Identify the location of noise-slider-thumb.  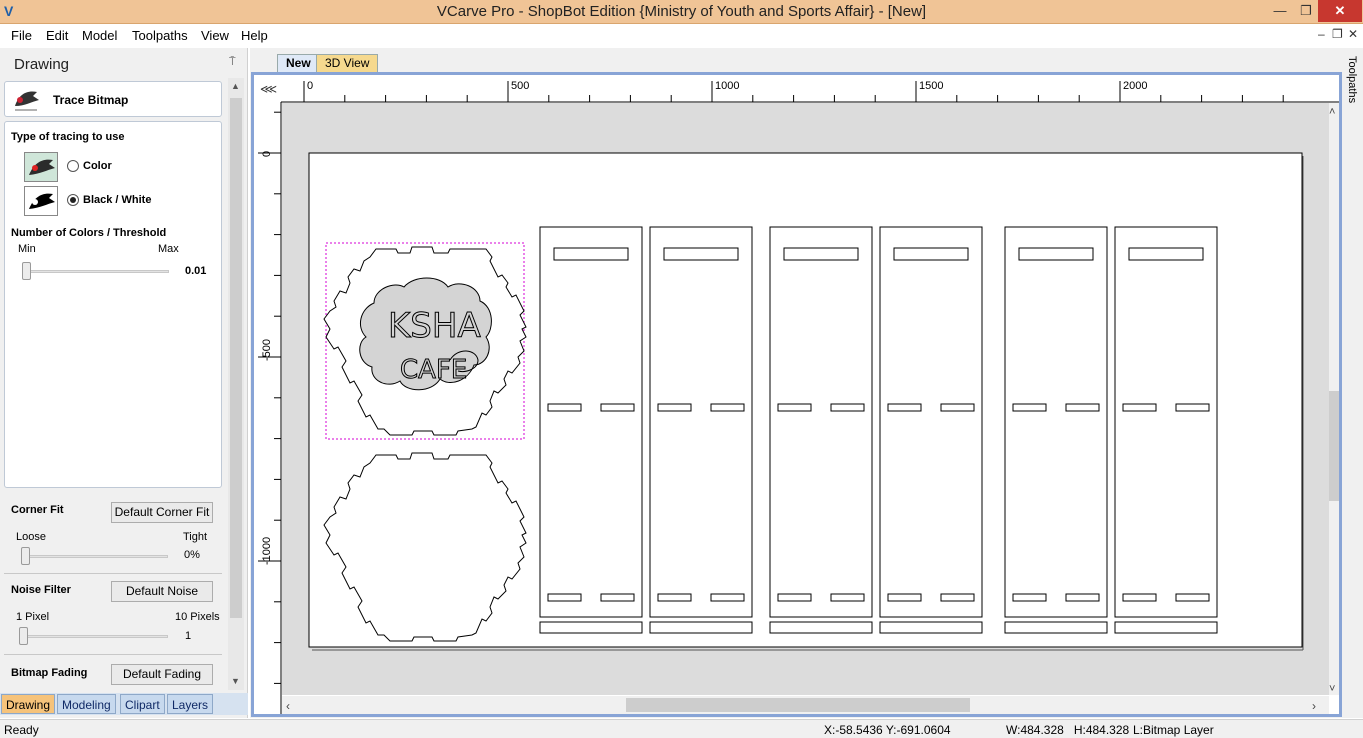
(23, 636).